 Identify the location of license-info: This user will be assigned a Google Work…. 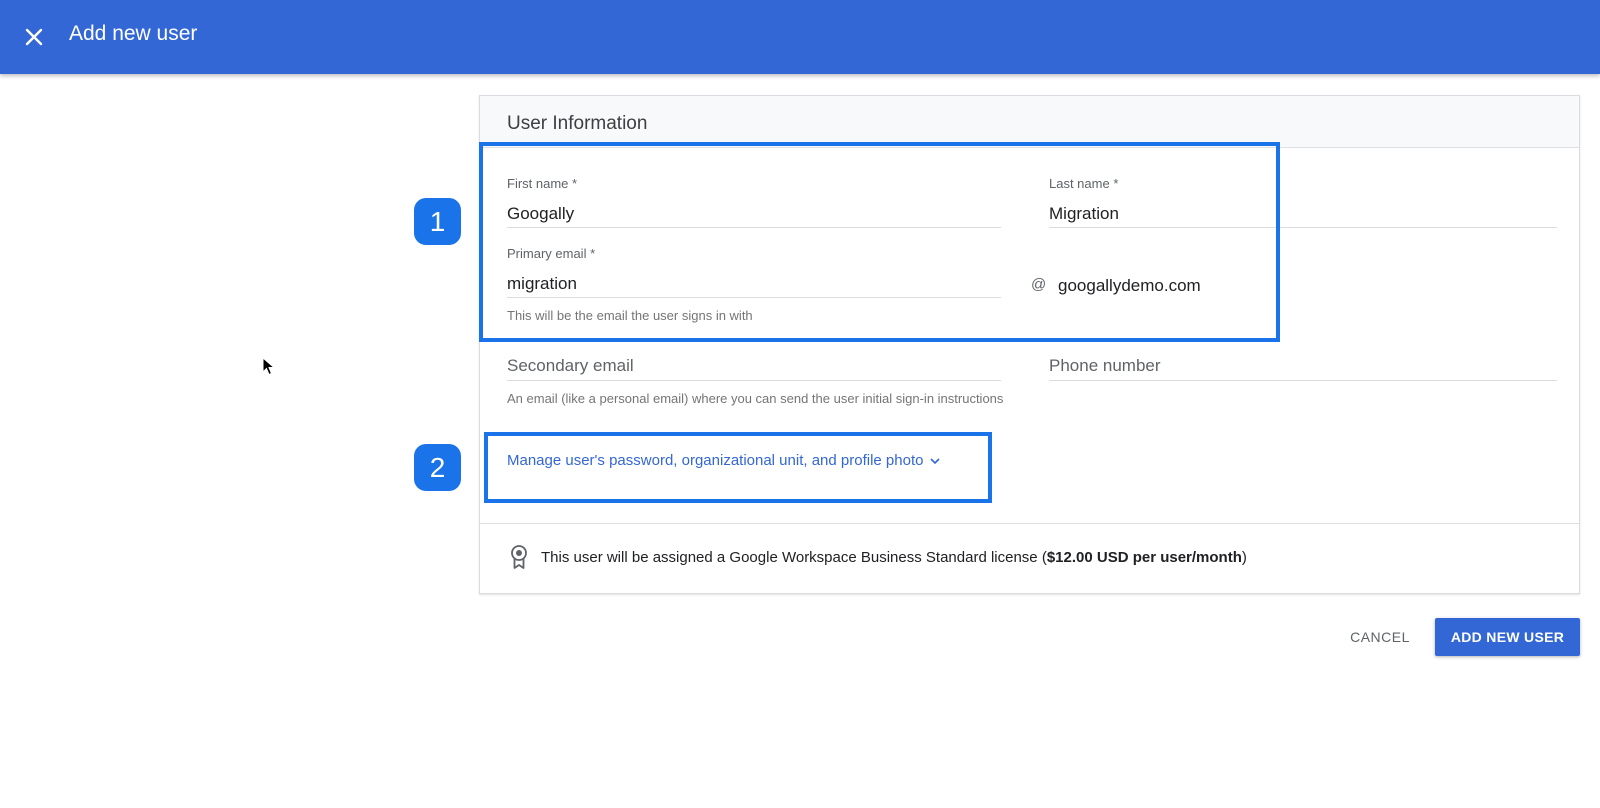
(877, 557).